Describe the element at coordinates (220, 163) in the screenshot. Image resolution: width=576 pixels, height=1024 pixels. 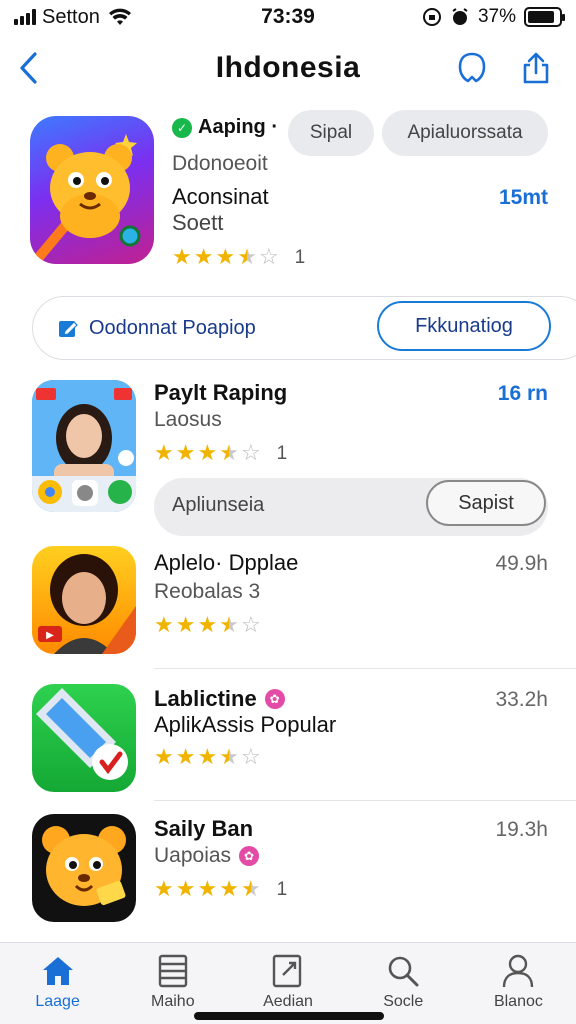
I see `featured-developer: Ddonoeoit` at that location.